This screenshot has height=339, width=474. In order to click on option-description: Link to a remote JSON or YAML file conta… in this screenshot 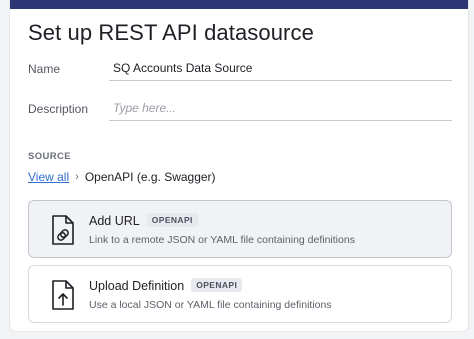, I will do `click(222, 240)`.